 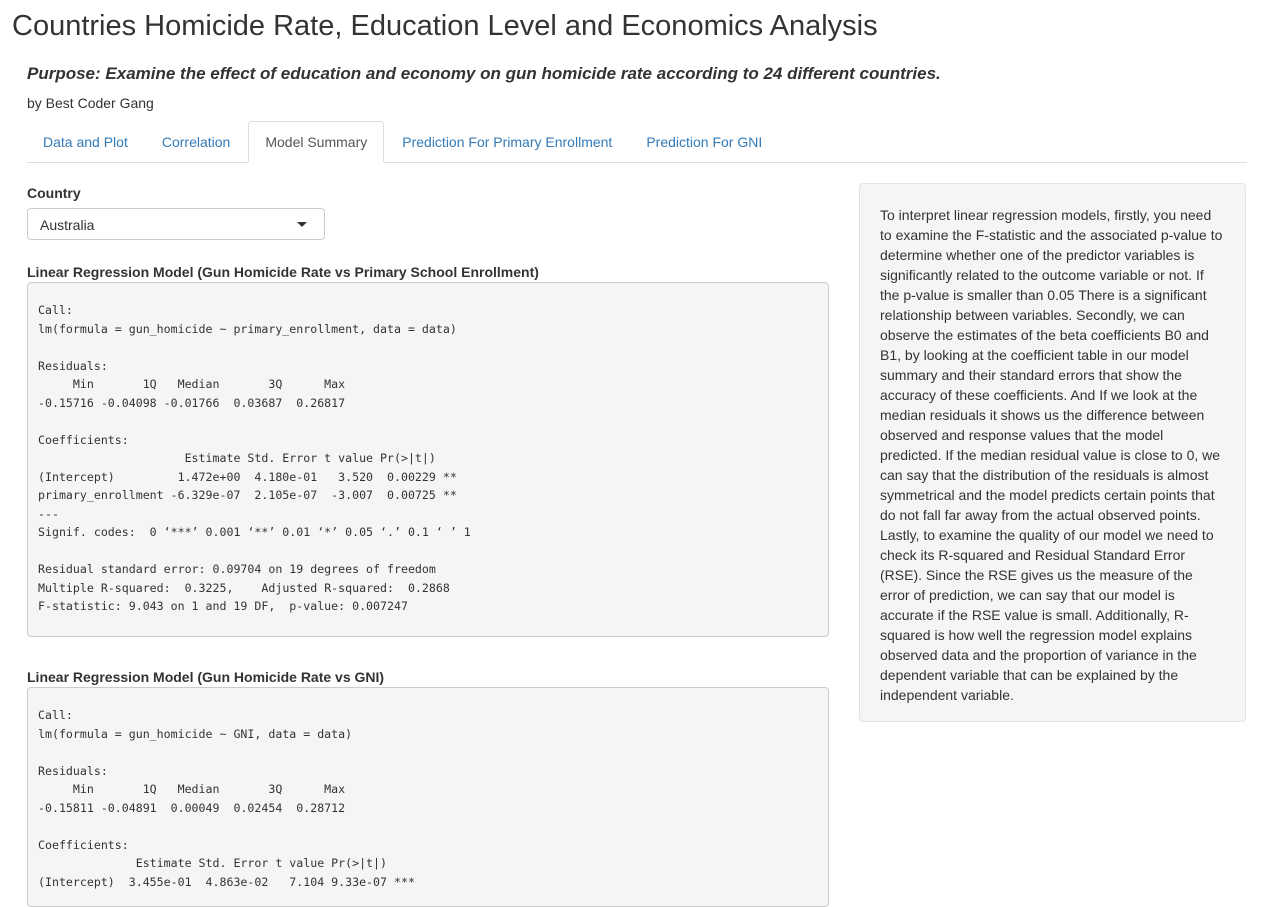 I want to click on tab-model-summary: Model Summary, so click(x=316, y=142).